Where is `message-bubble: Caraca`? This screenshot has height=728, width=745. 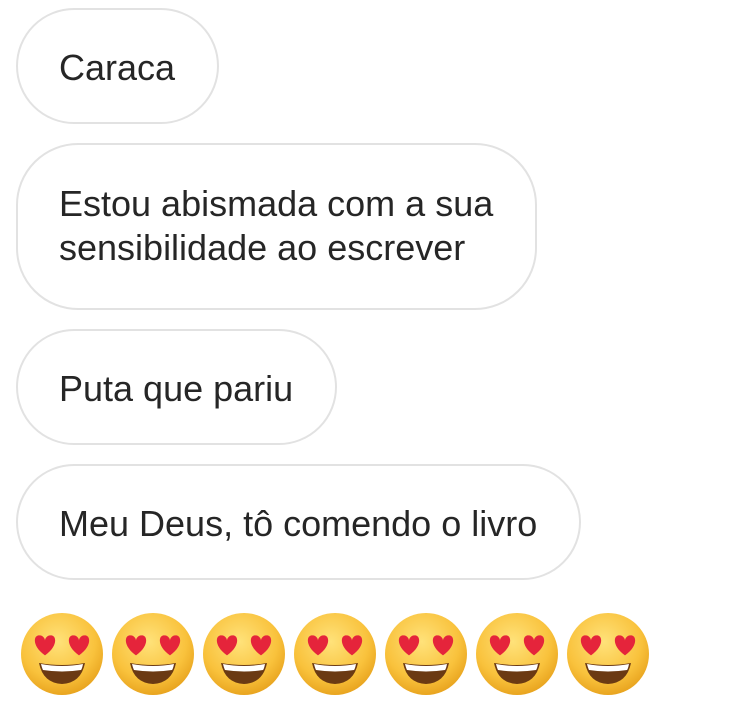 message-bubble: Caraca is located at coordinates (118, 66).